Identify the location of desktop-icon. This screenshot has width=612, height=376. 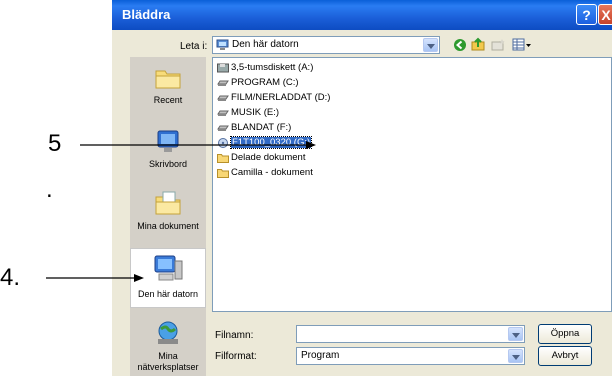
(168, 141).